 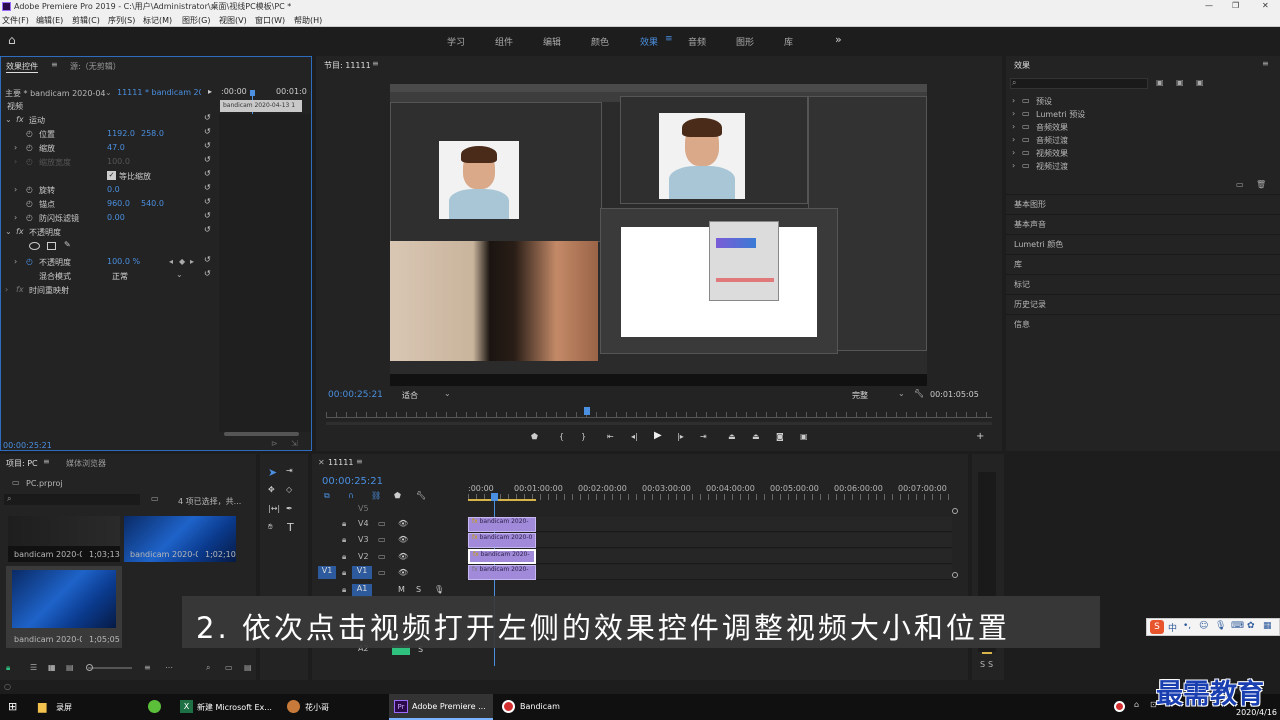 What do you see at coordinates (634, 436) in the screenshot?
I see `step-back-icon: ◂|` at bounding box center [634, 436].